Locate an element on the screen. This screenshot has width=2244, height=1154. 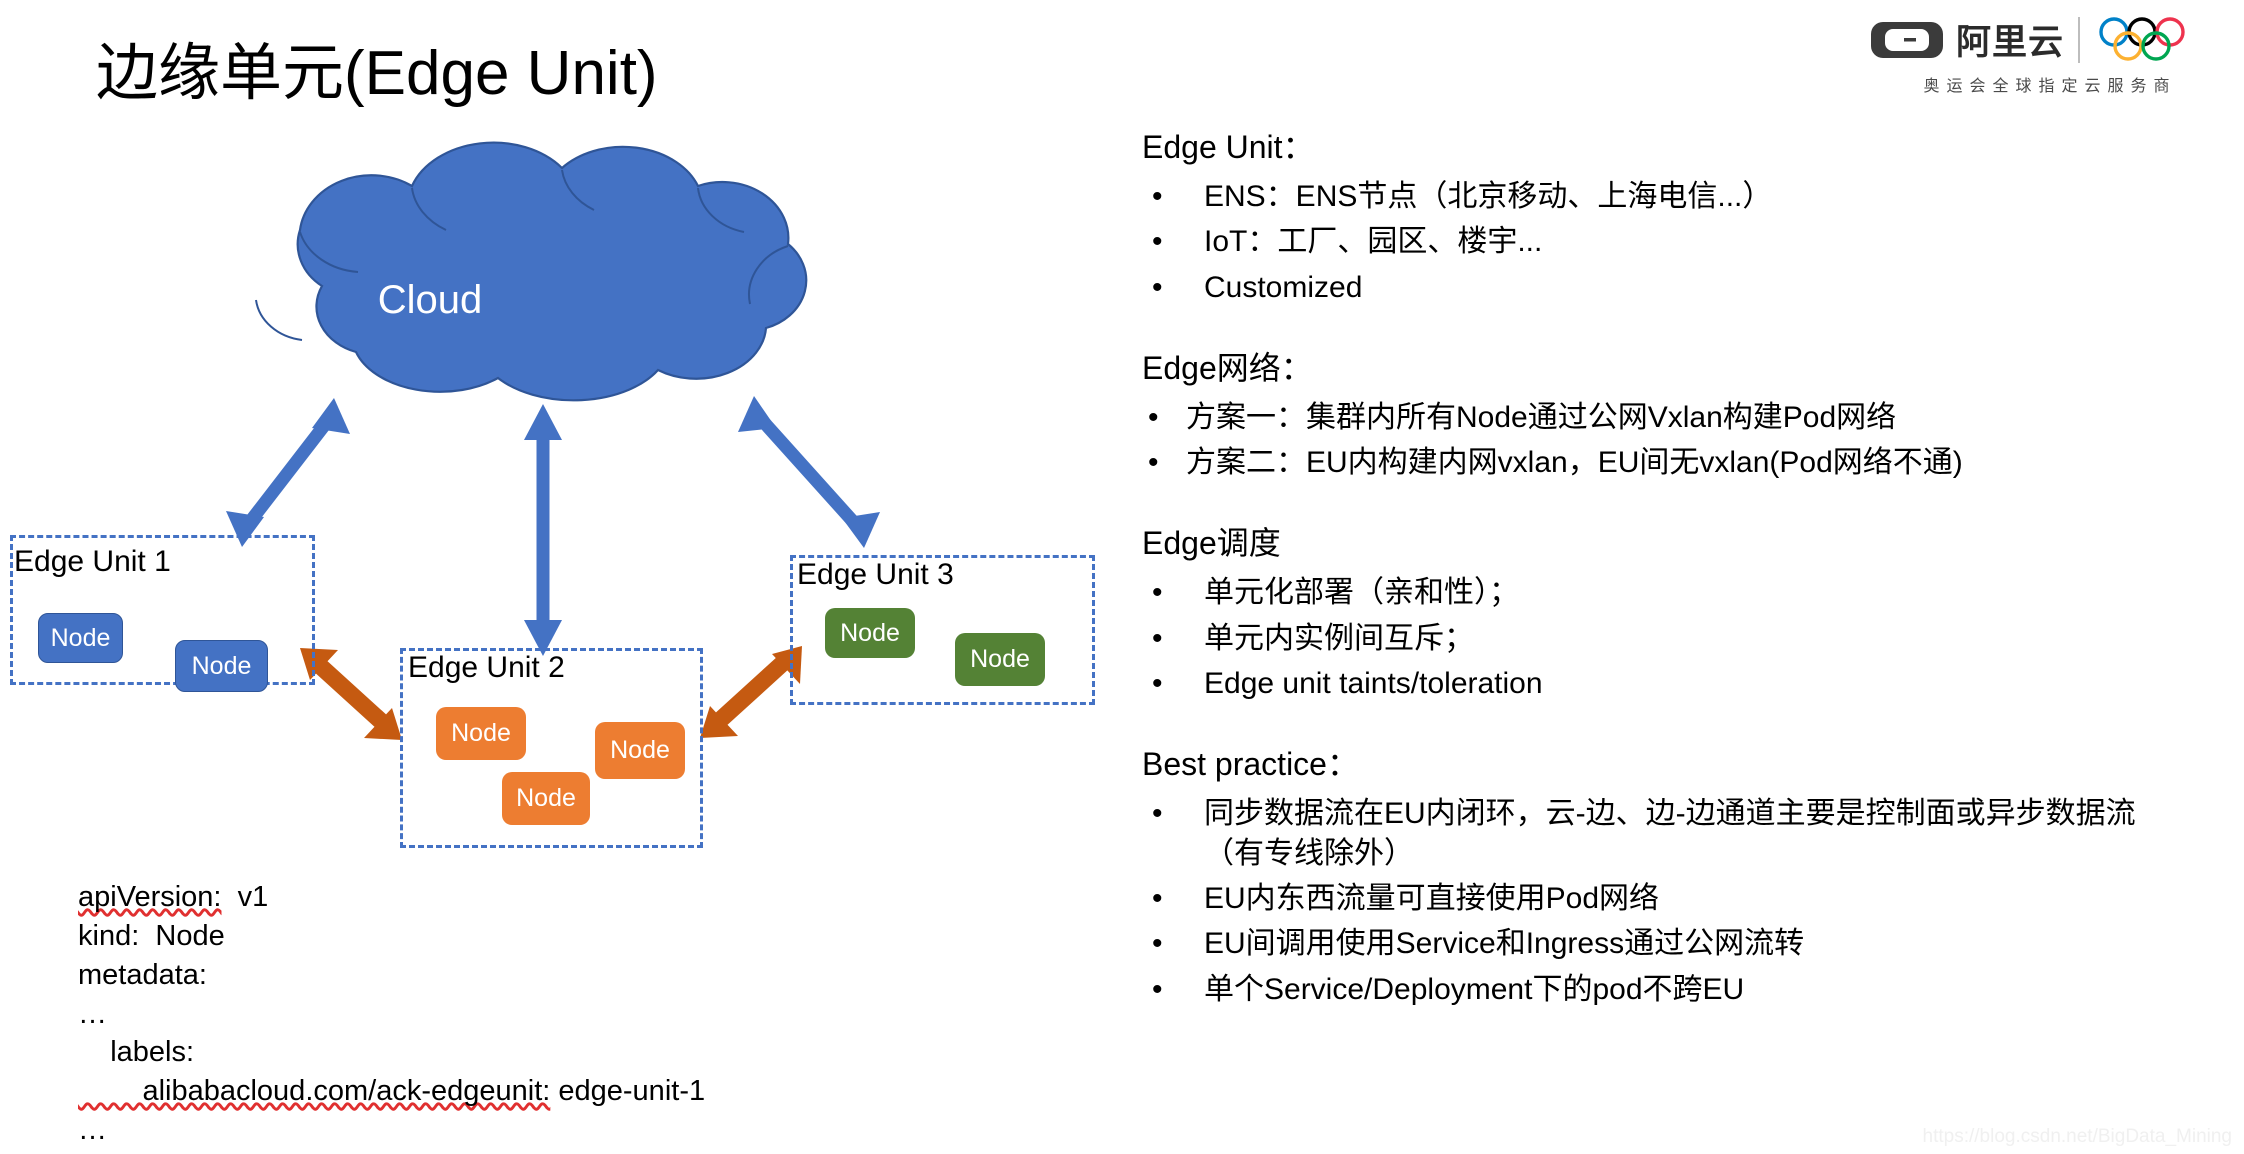
edge-unit-1-title: Edge Unit 1 is located at coordinates (92, 561).